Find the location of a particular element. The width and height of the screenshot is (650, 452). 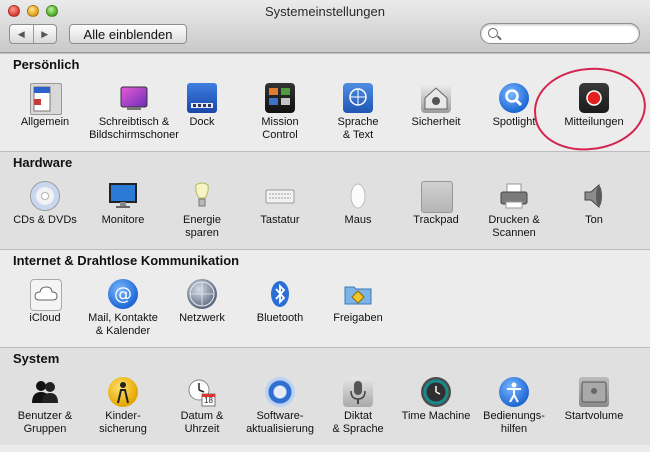

pane-monitors: Monitore is located at coordinates (123, 214).